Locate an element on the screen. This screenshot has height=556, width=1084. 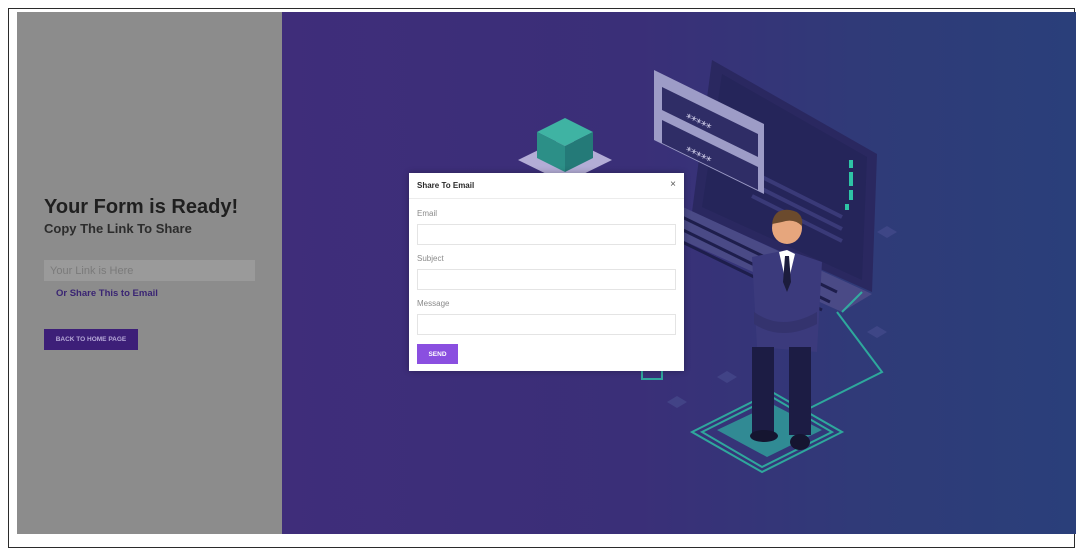
subject-field is located at coordinates (546, 279).